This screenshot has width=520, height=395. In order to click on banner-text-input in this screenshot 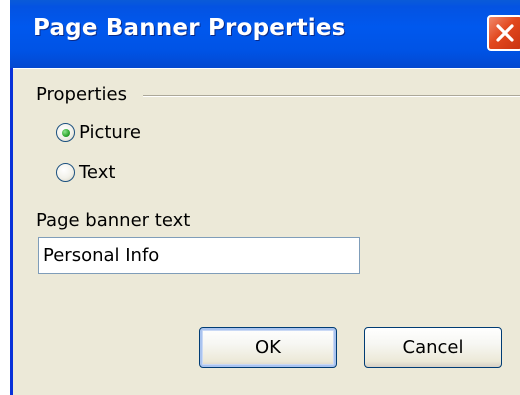, I will do `click(199, 255)`.